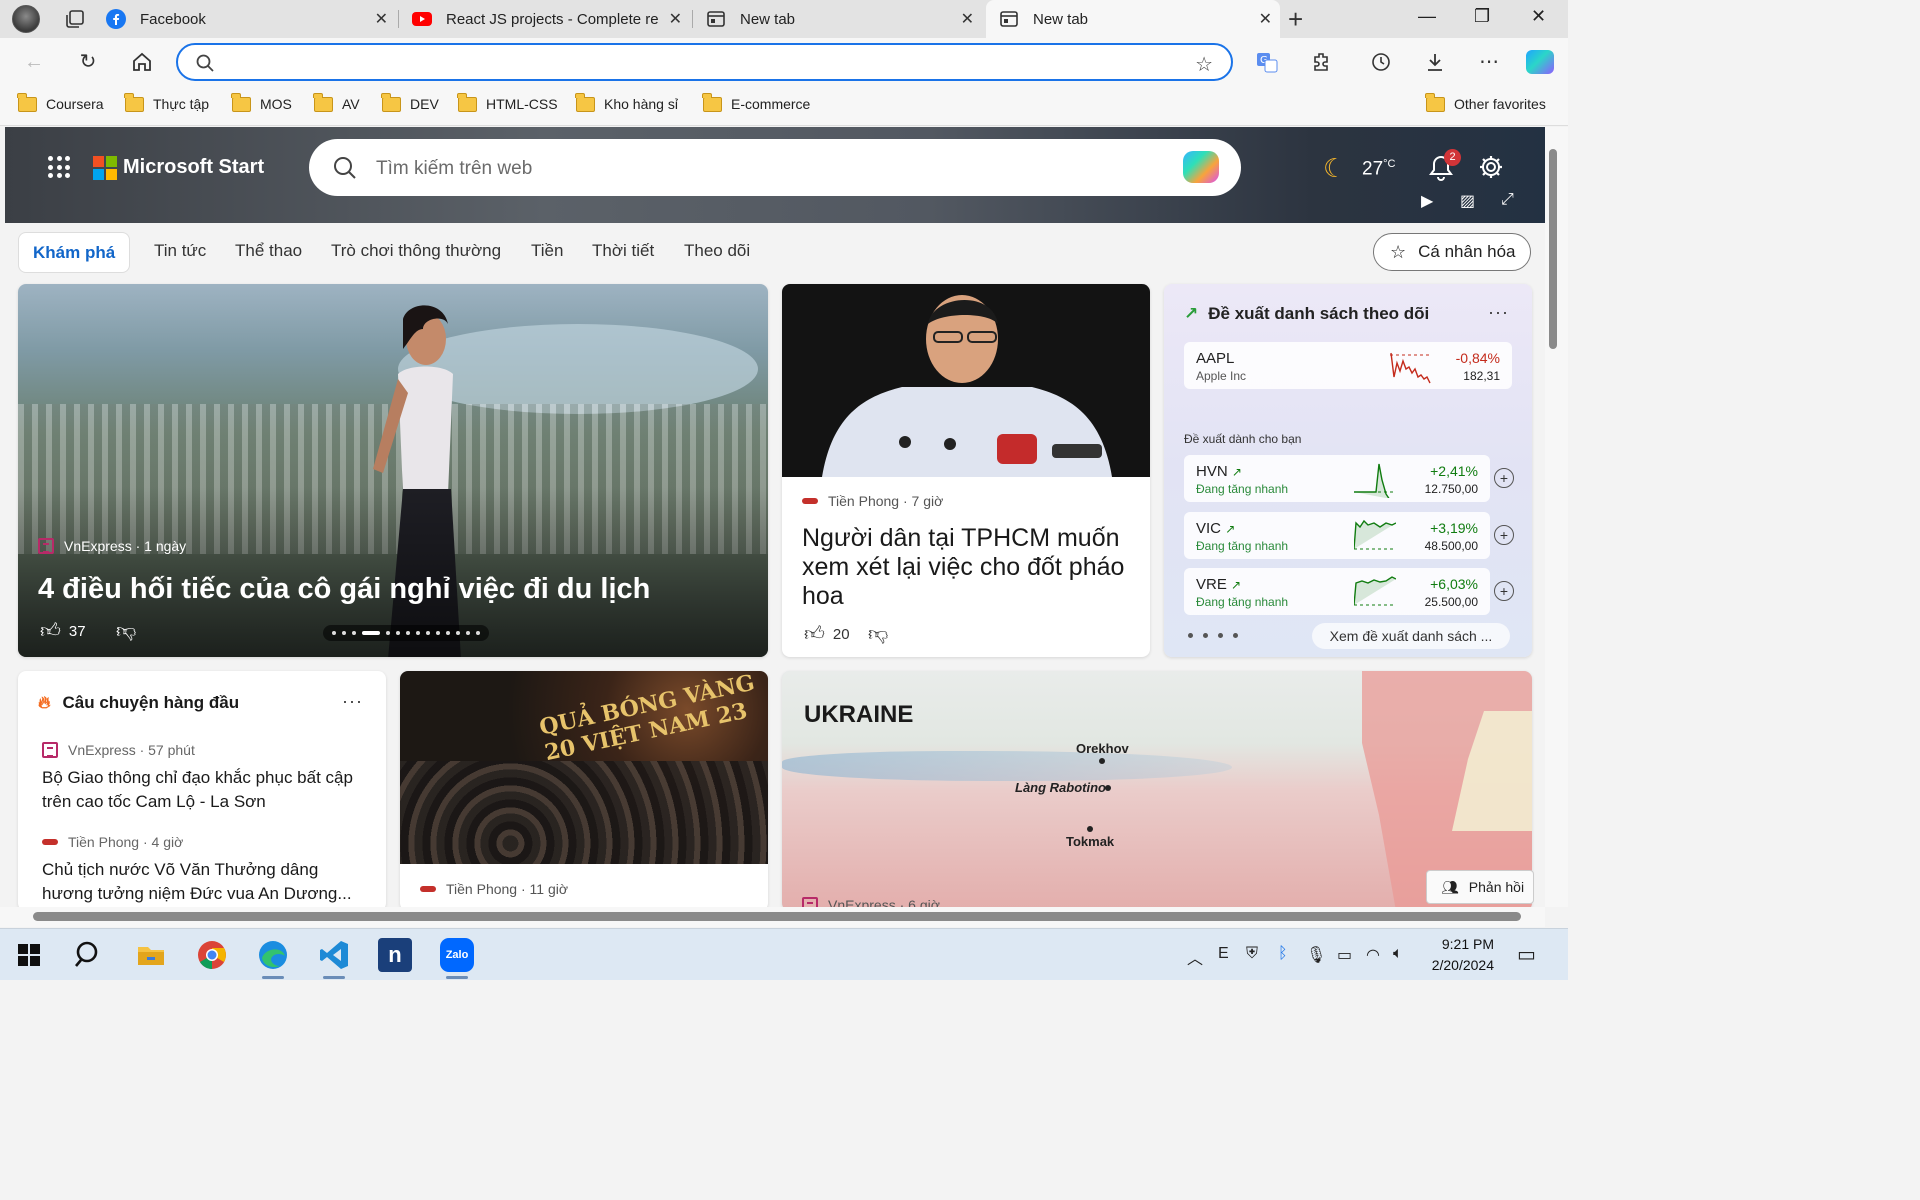 Image resolution: width=1920 pixels, height=1200 pixels. Describe the element at coordinates (1252, 954) in the screenshot. I see `security-shield-icon: ⛨` at that location.